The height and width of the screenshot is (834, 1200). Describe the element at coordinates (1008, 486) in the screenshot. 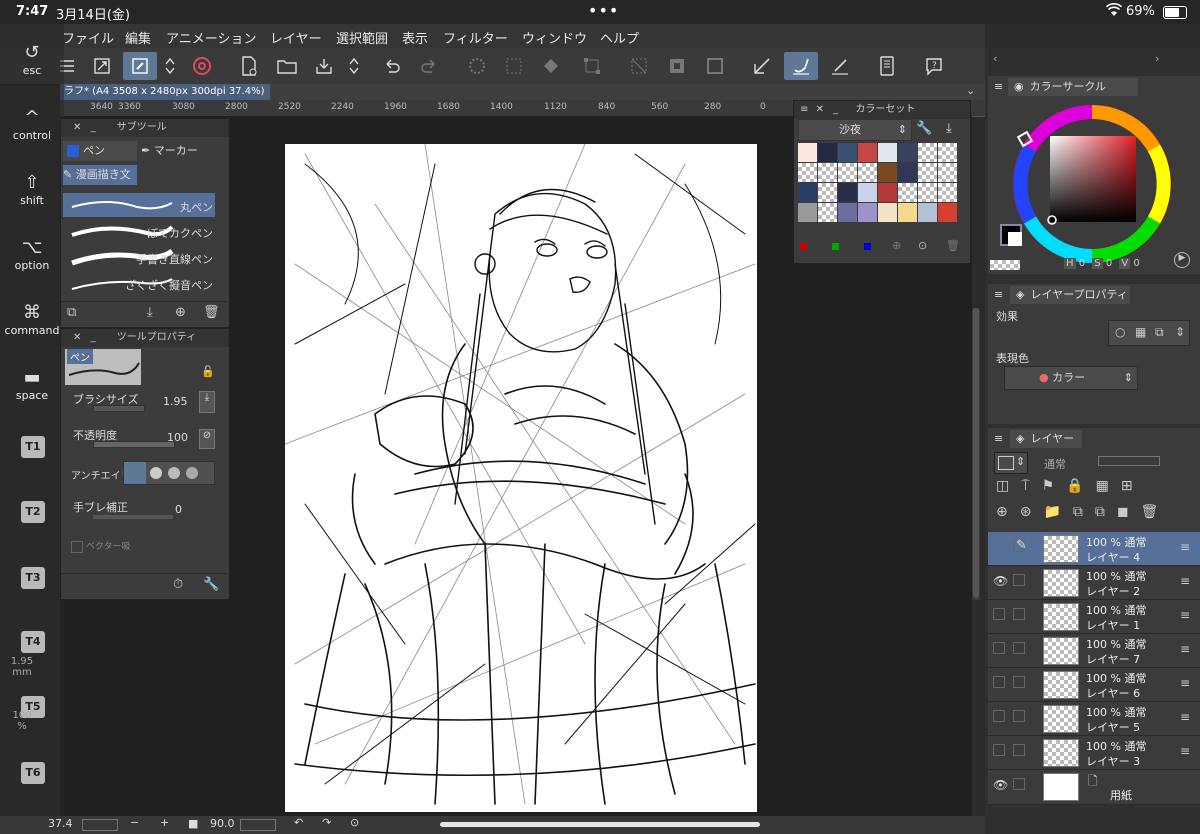

I see `reference-layer-icon: ◫` at that location.